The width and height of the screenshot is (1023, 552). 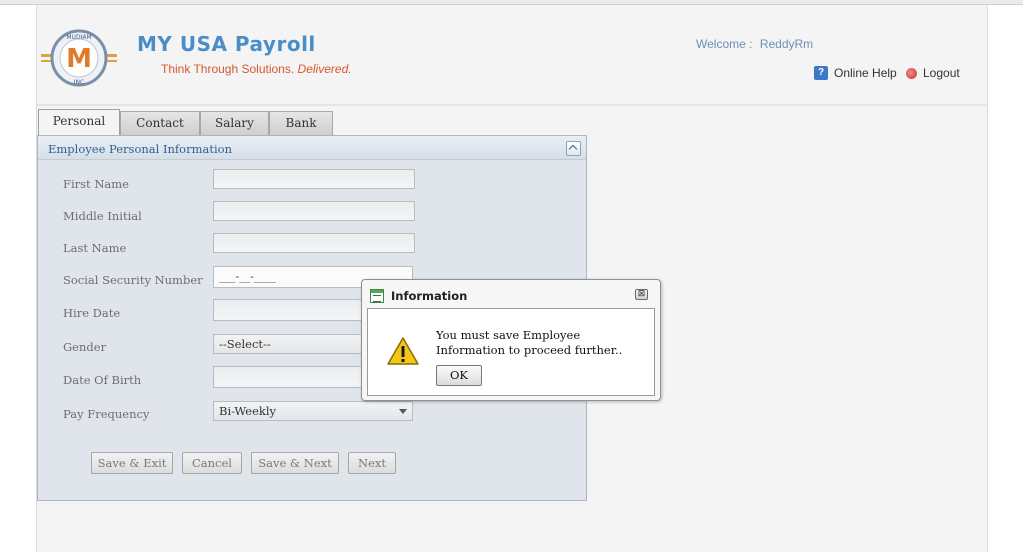 I want to click on pay-frequency-select: Bi-Weekly, so click(x=313, y=411).